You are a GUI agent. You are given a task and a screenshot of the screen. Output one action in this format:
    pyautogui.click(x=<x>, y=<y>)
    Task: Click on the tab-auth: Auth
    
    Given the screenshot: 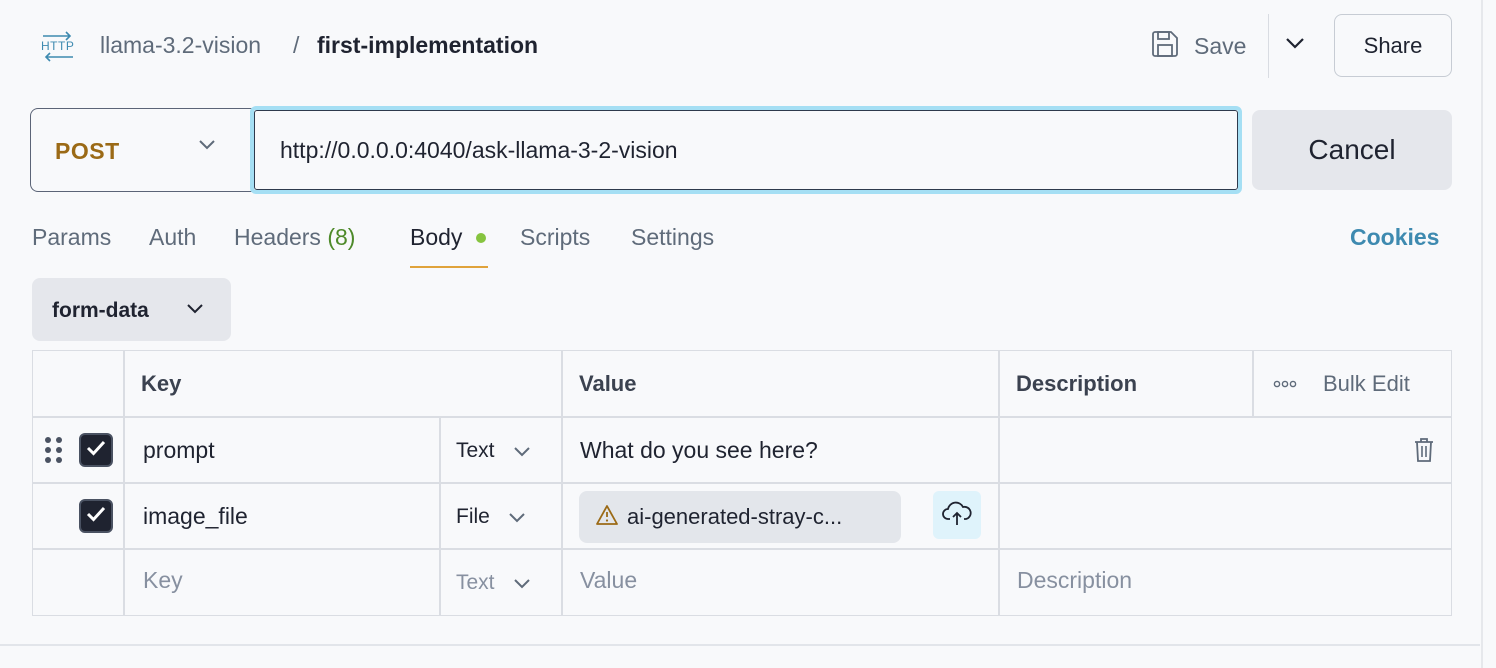 What is the action you would take?
    pyautogui.click(x=172, y=237)
    